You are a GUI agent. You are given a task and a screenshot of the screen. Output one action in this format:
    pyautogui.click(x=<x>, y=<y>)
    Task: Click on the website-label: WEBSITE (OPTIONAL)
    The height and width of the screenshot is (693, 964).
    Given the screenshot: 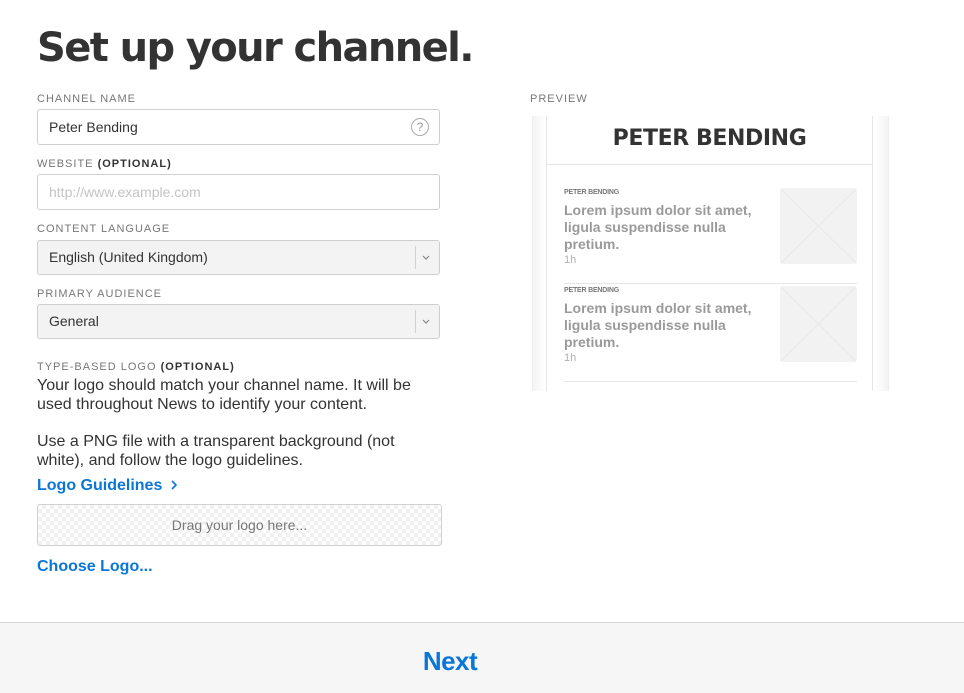 What is the action you would take?
    pyautogui.click(x=104, y=164)
    